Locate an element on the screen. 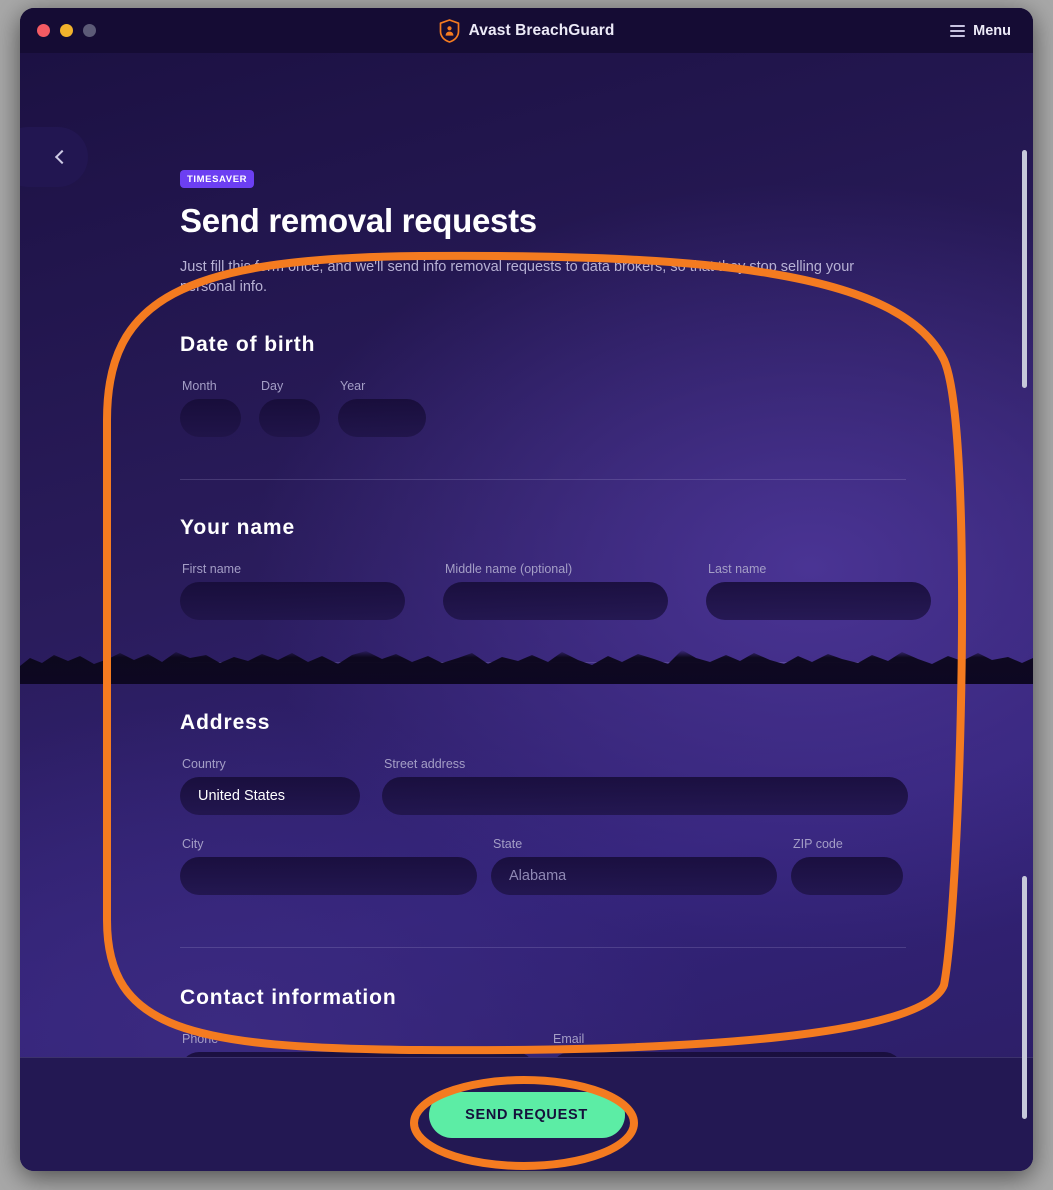 This screenshot has height=1190, width=1053. label-year: Year is located at coordinates (353, 386).